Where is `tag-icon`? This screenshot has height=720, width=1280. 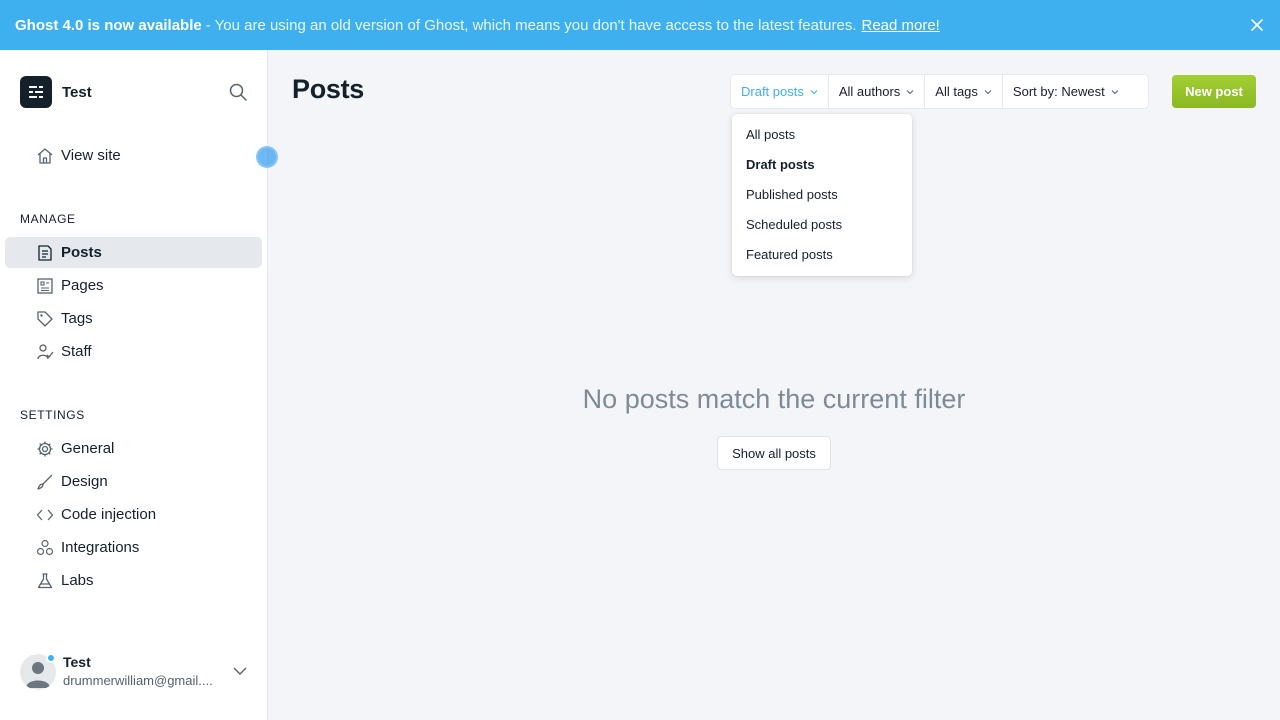 tag-icon is located at coordinates (45, 319).